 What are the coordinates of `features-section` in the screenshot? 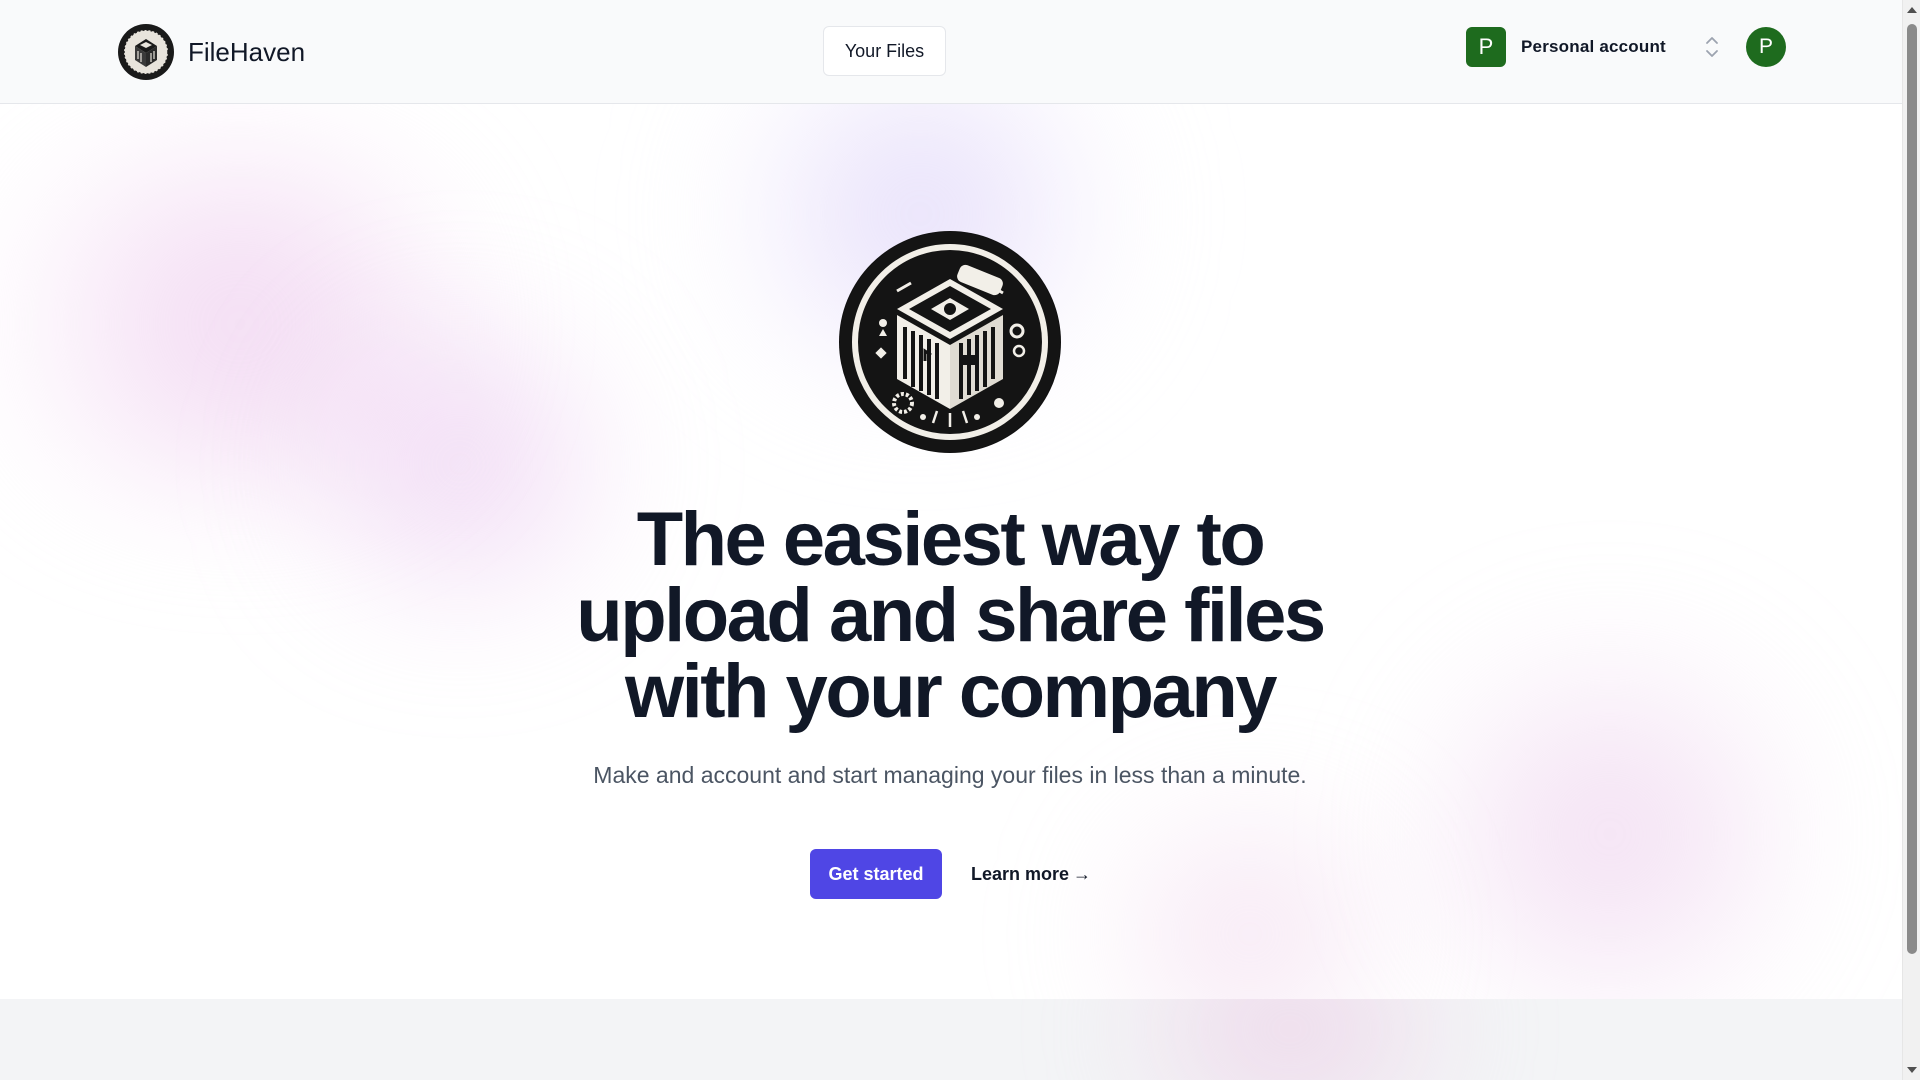 It's located at (951, 1039).